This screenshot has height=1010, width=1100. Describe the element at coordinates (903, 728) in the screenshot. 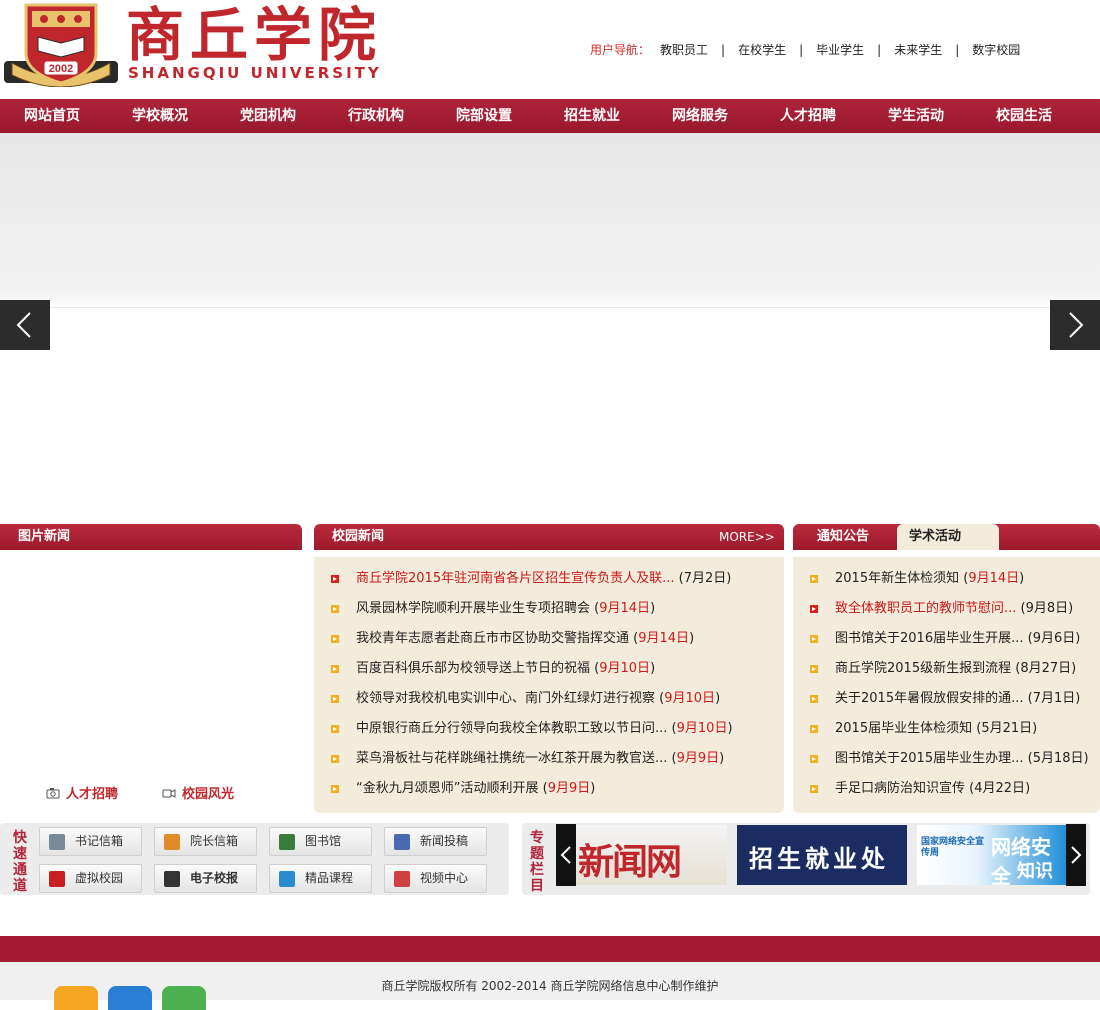

I see `news-item-title: 2015届毕业生体检须知` at that location.